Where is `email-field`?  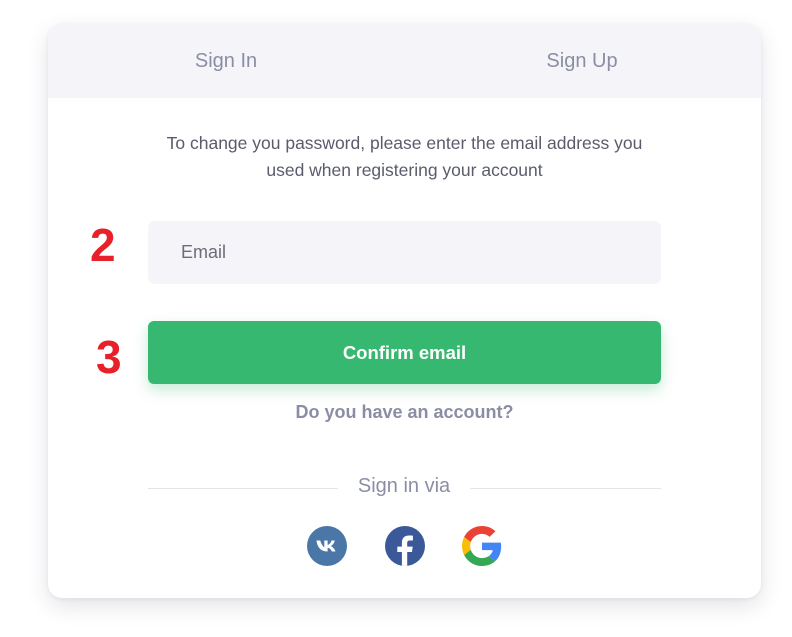 email-field is located at coordinates (404, 252).